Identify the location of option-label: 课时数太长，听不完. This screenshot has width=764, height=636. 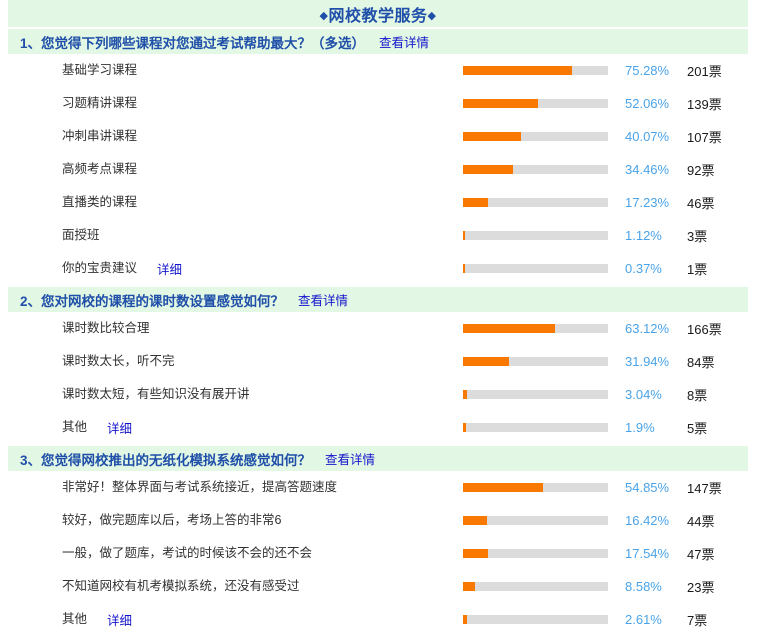
(118, 361).